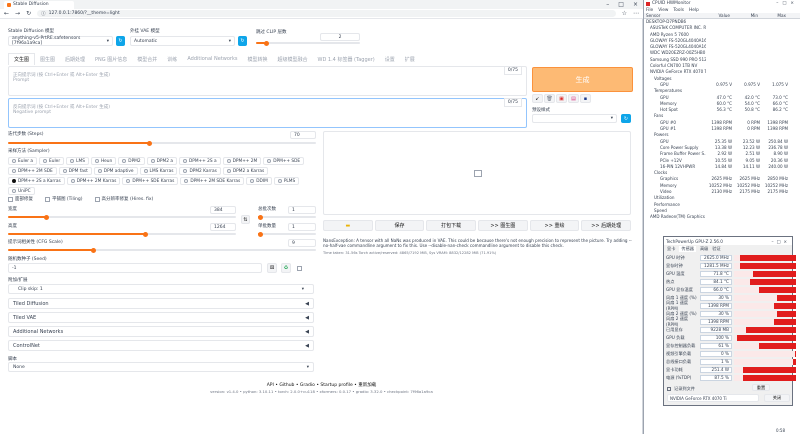  What do you see at coordinates (200, 171) in the screenshot?
I see `sampler-option: DPM2 Karras` at bounding box center [200, 171].